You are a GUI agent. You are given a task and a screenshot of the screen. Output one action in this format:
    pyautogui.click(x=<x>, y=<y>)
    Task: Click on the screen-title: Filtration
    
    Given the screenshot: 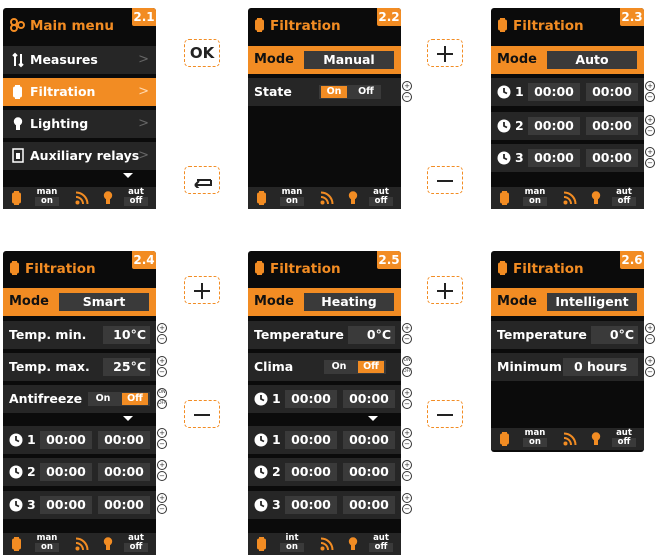 What is the action you would take?
    pyautogui.click(x=540, y=270)
    